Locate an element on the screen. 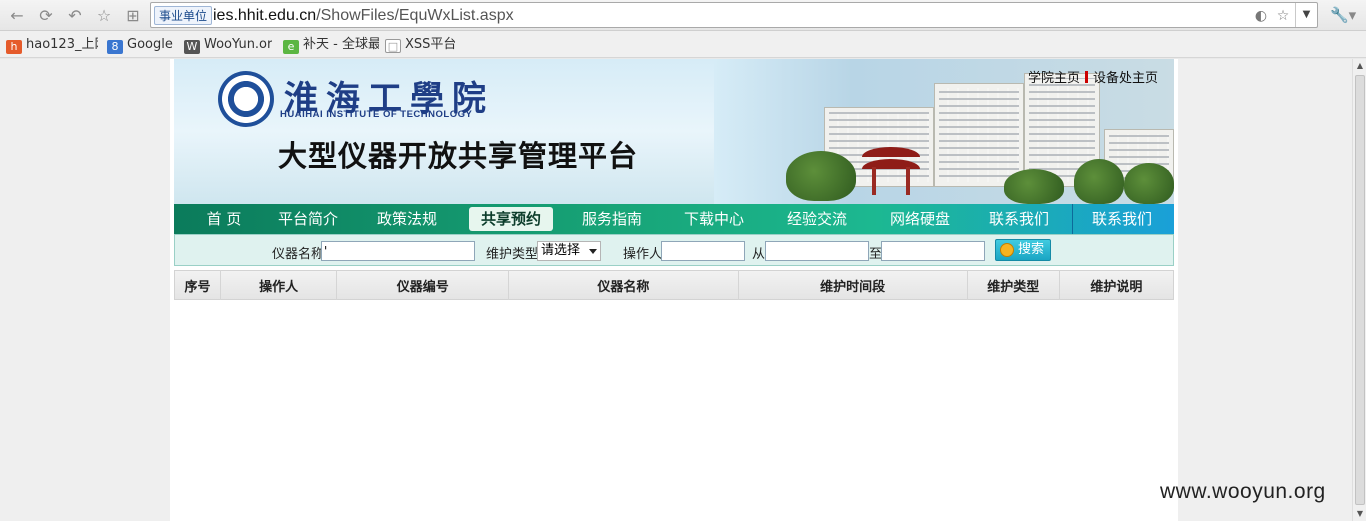 The image size is (1366, 521). col-instrument-no: 仪器编号 is located at coordinates (423, 285).